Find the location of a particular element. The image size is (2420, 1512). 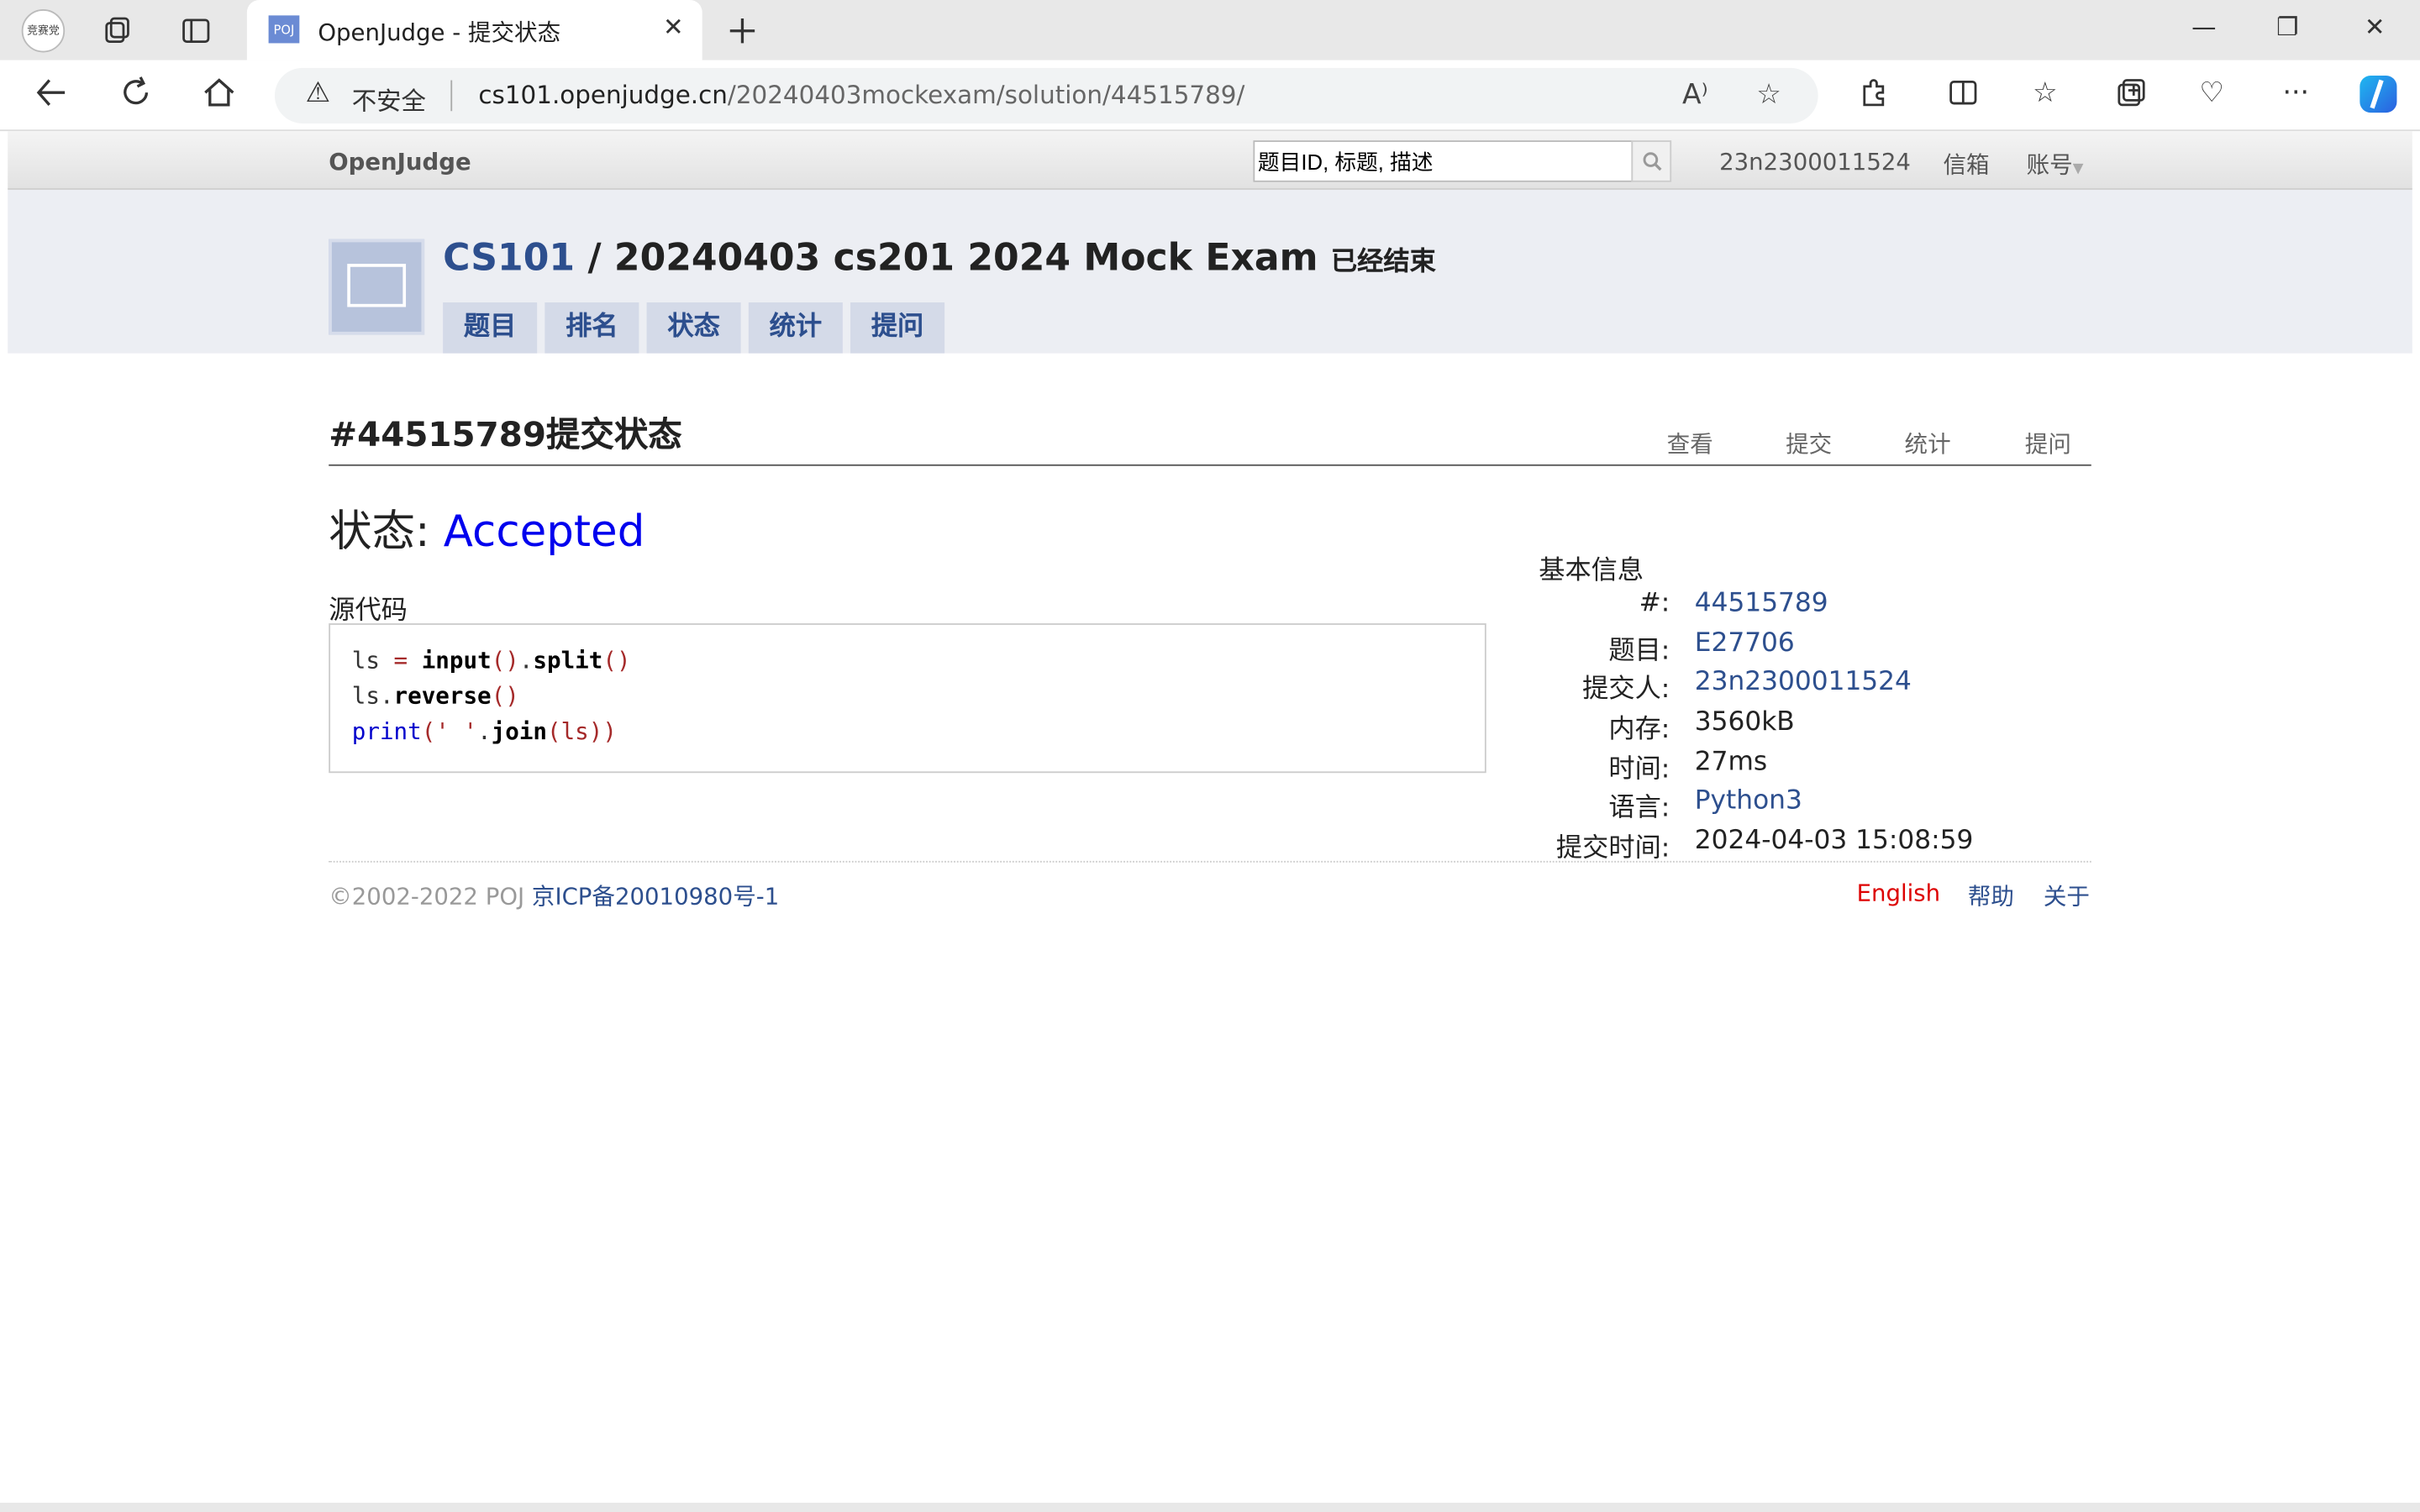

site-brand: OpenJudge is located at coordinates (400, 162).